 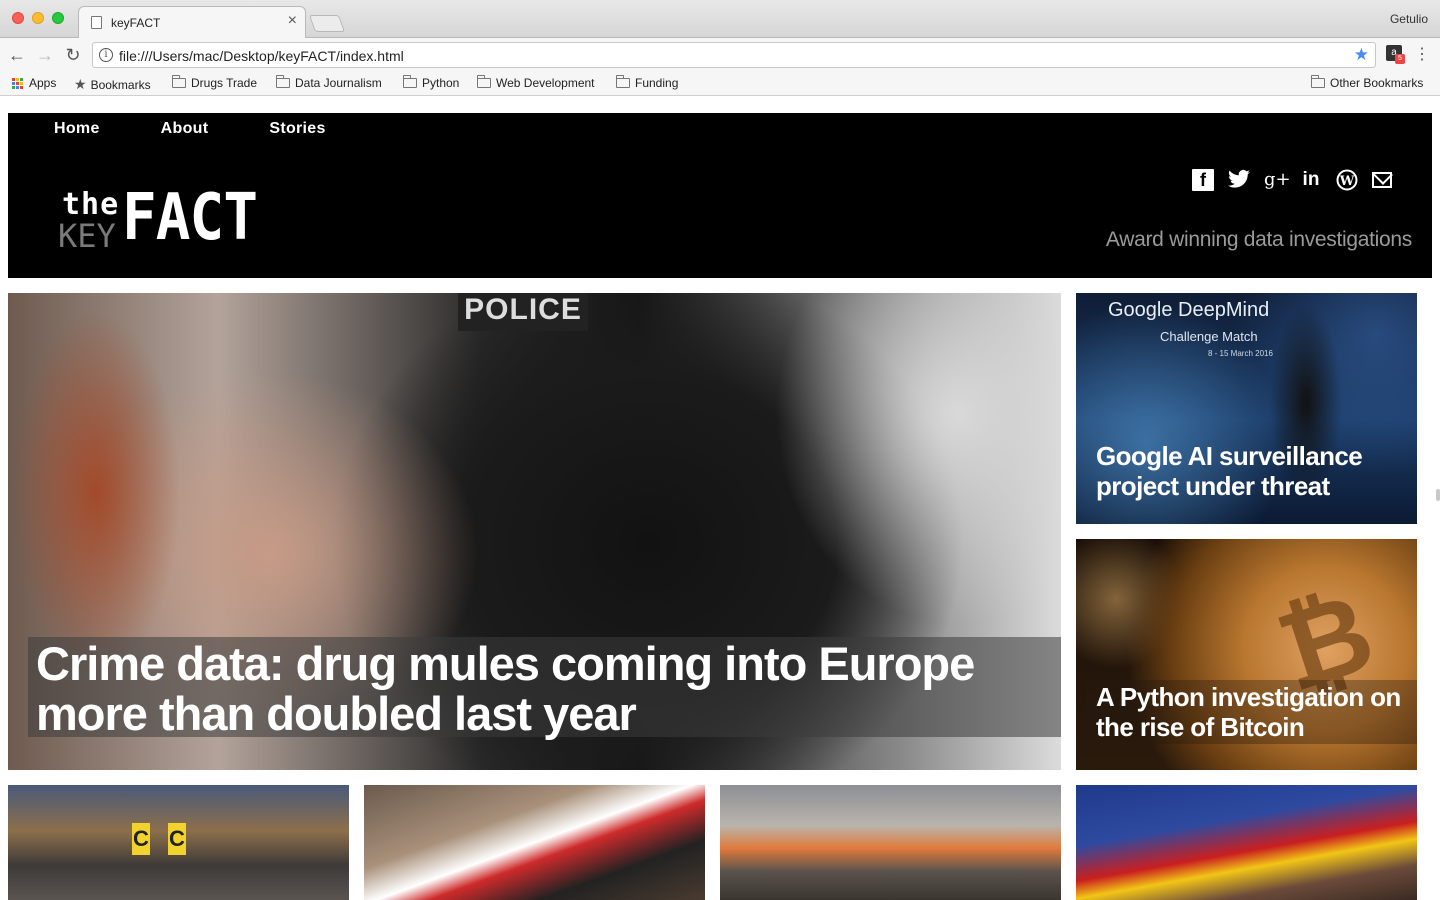 What do you see at coordinates (1422, 54) in the screenshot?
I see `browser-menu-icon: ⋮` at bounding box center [1422, 54].